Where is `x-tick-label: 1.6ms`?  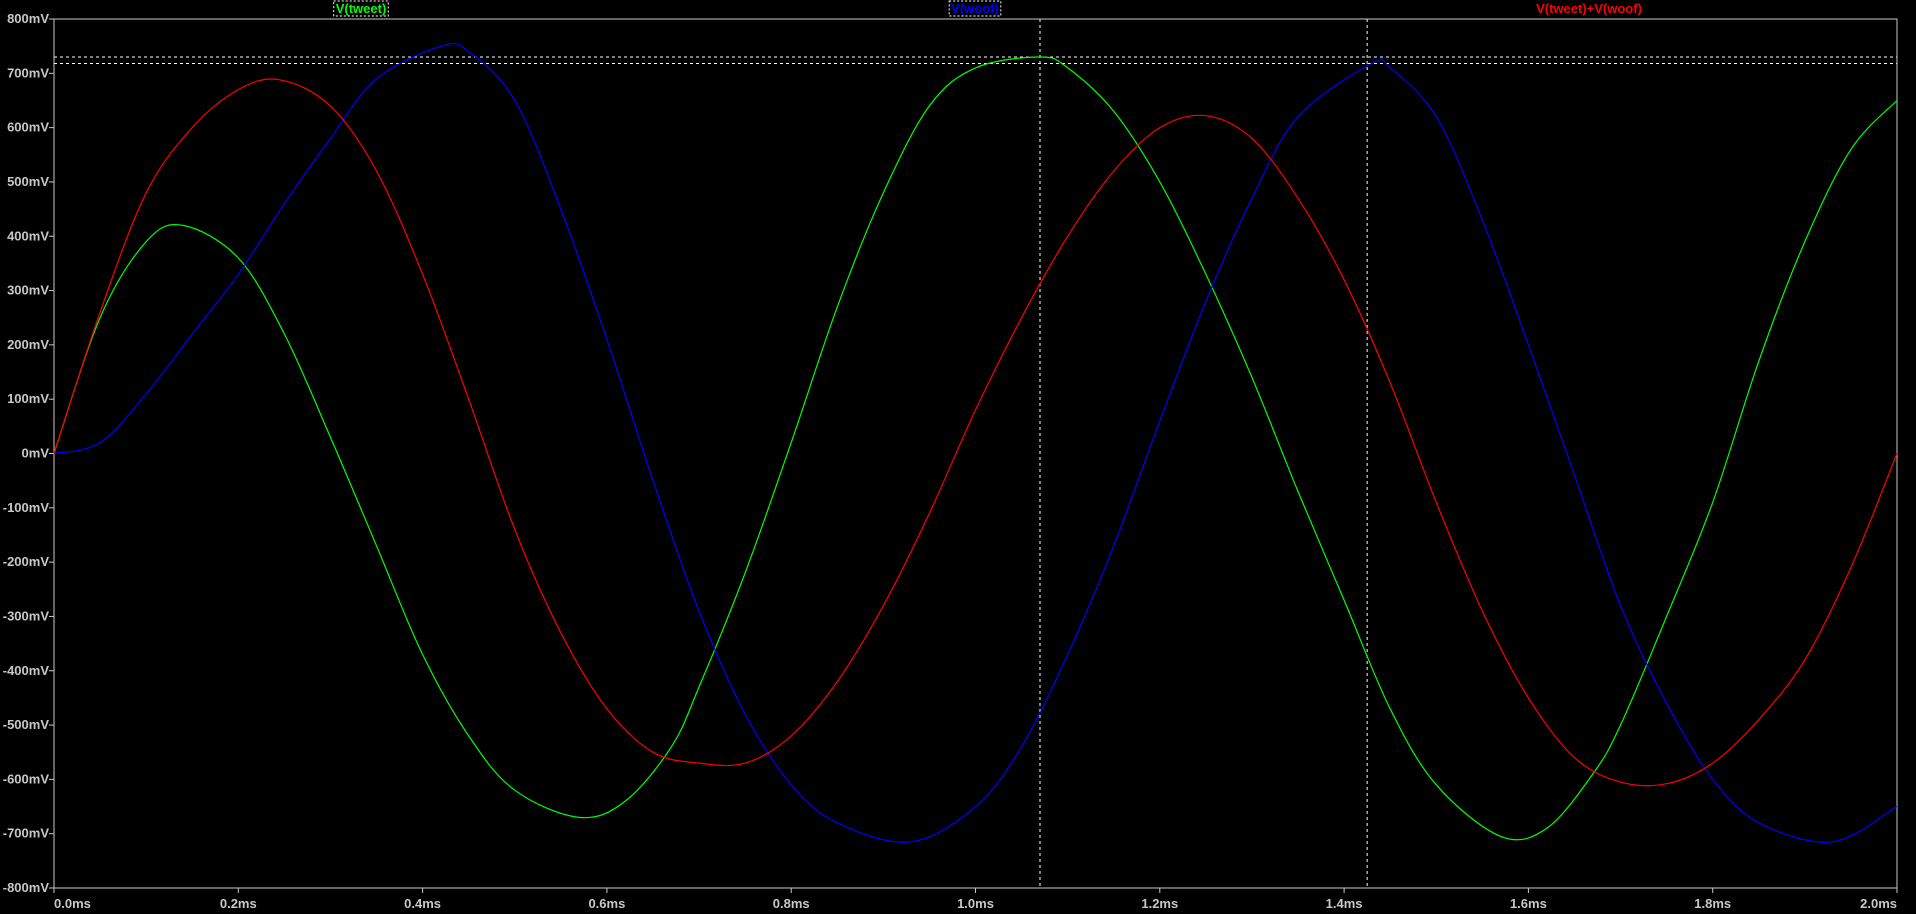 x-tick-label: 1.6ms is located at coordinates (1528, 903).